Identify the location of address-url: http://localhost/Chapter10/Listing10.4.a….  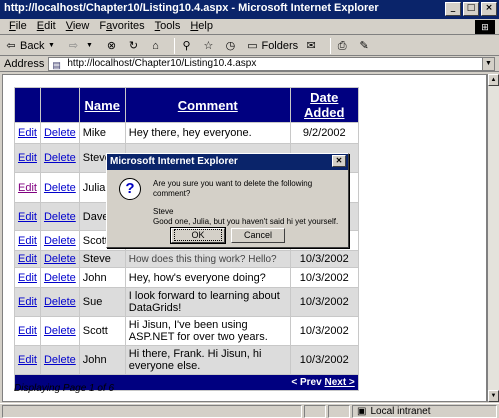
(162, 63).